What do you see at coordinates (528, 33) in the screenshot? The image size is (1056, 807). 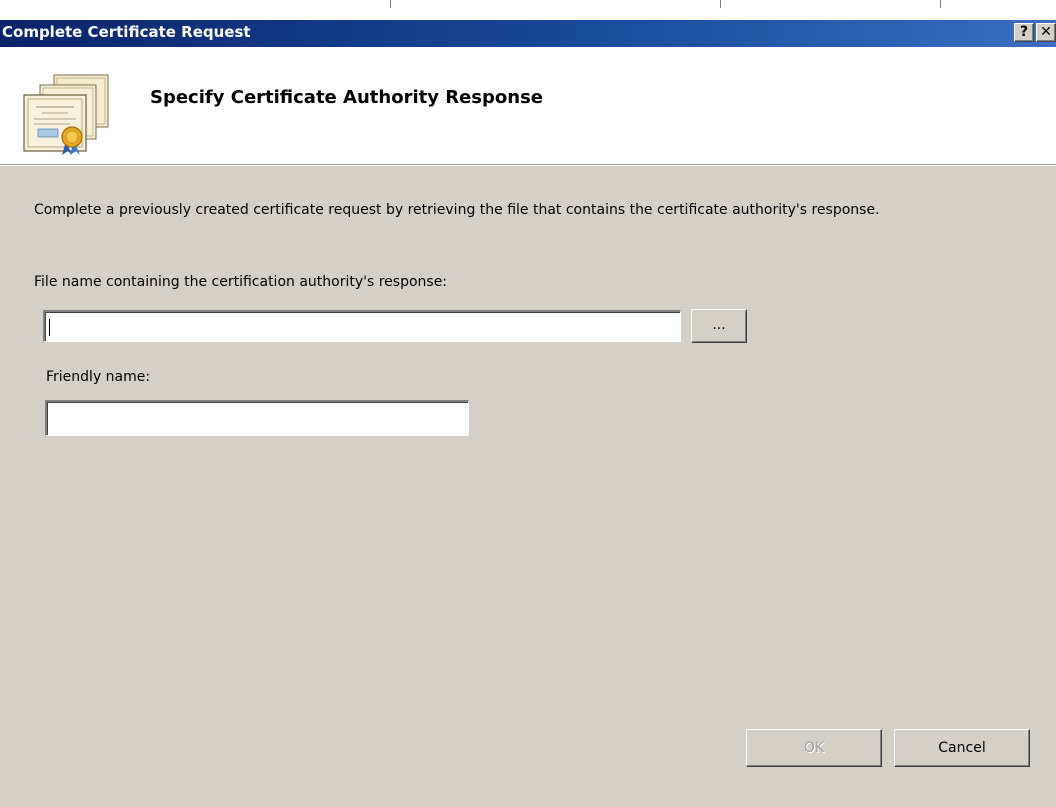 I see `dialog-title-bar: Complete Certificate Request ? ✕` at bounding box center [528, 33].